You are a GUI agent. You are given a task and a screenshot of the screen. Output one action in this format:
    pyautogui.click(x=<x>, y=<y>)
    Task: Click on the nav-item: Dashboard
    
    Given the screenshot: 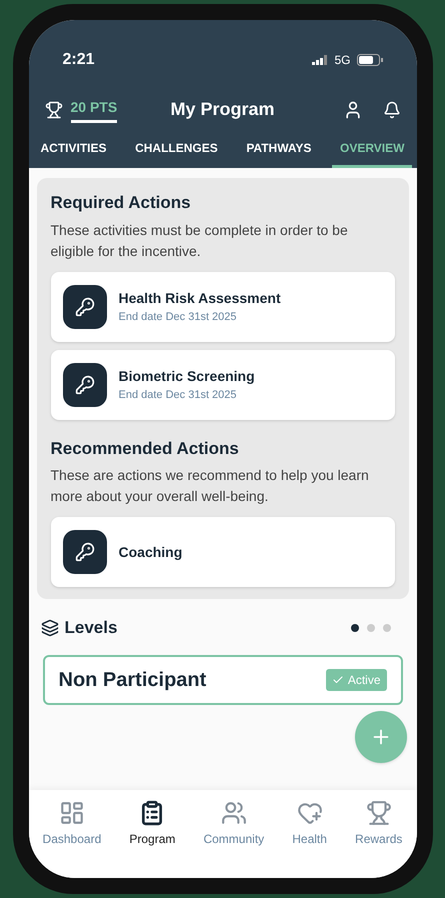 What is the action you would take?
    pyautogui.click(x=72, y=824)
    